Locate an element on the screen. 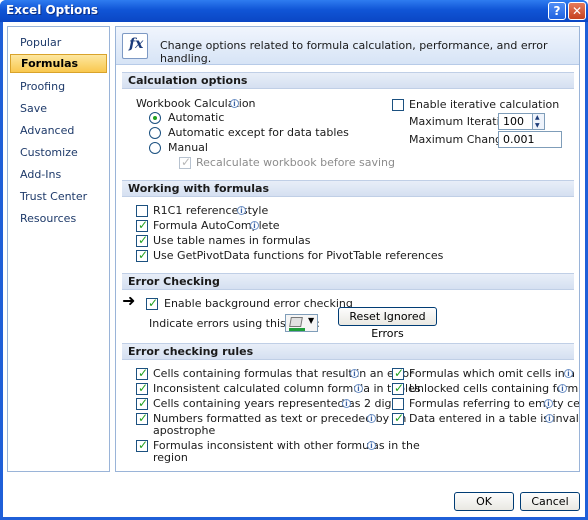  radio-manual-label: Manual is located at coordinates (188, 147).